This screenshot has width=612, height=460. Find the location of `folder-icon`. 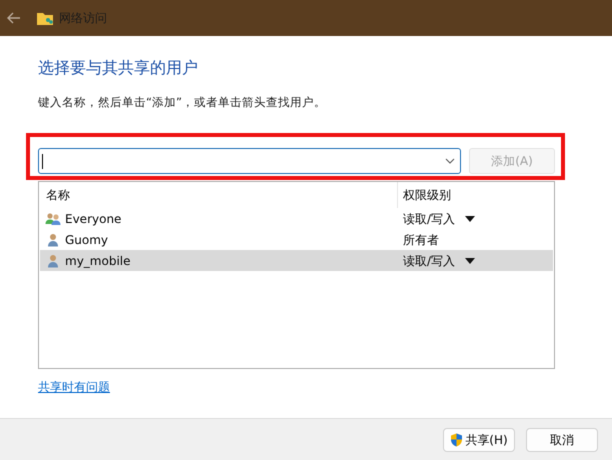

folder-icon is located at coordinates (45, 18).